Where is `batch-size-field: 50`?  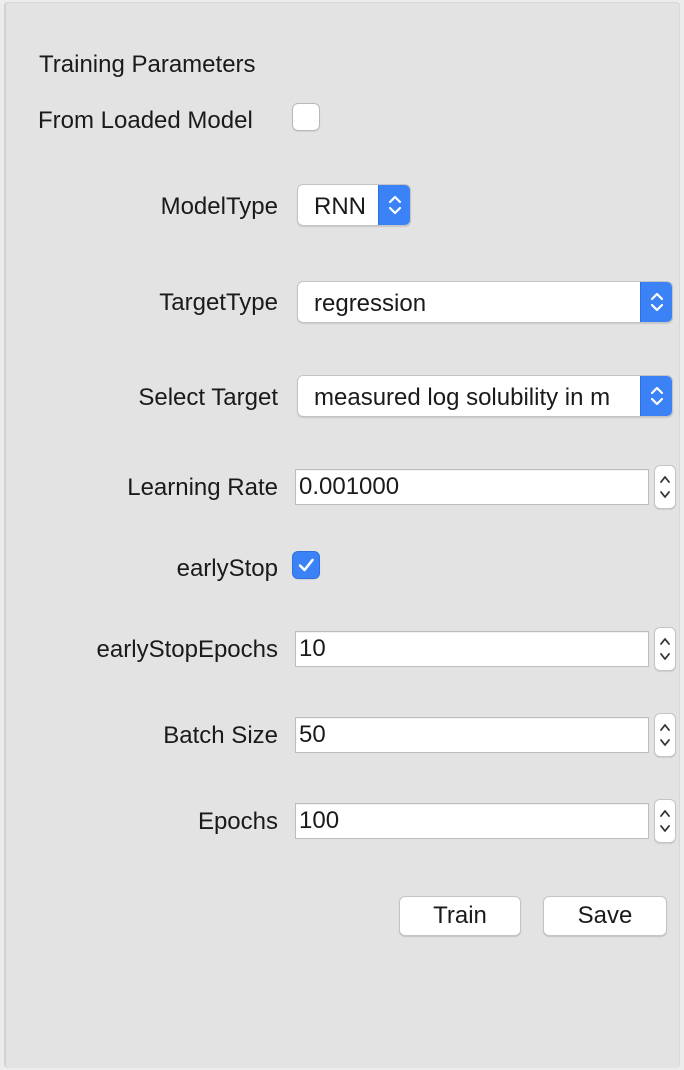 batch-size-field: 50 is located at coordinates (472, 735).